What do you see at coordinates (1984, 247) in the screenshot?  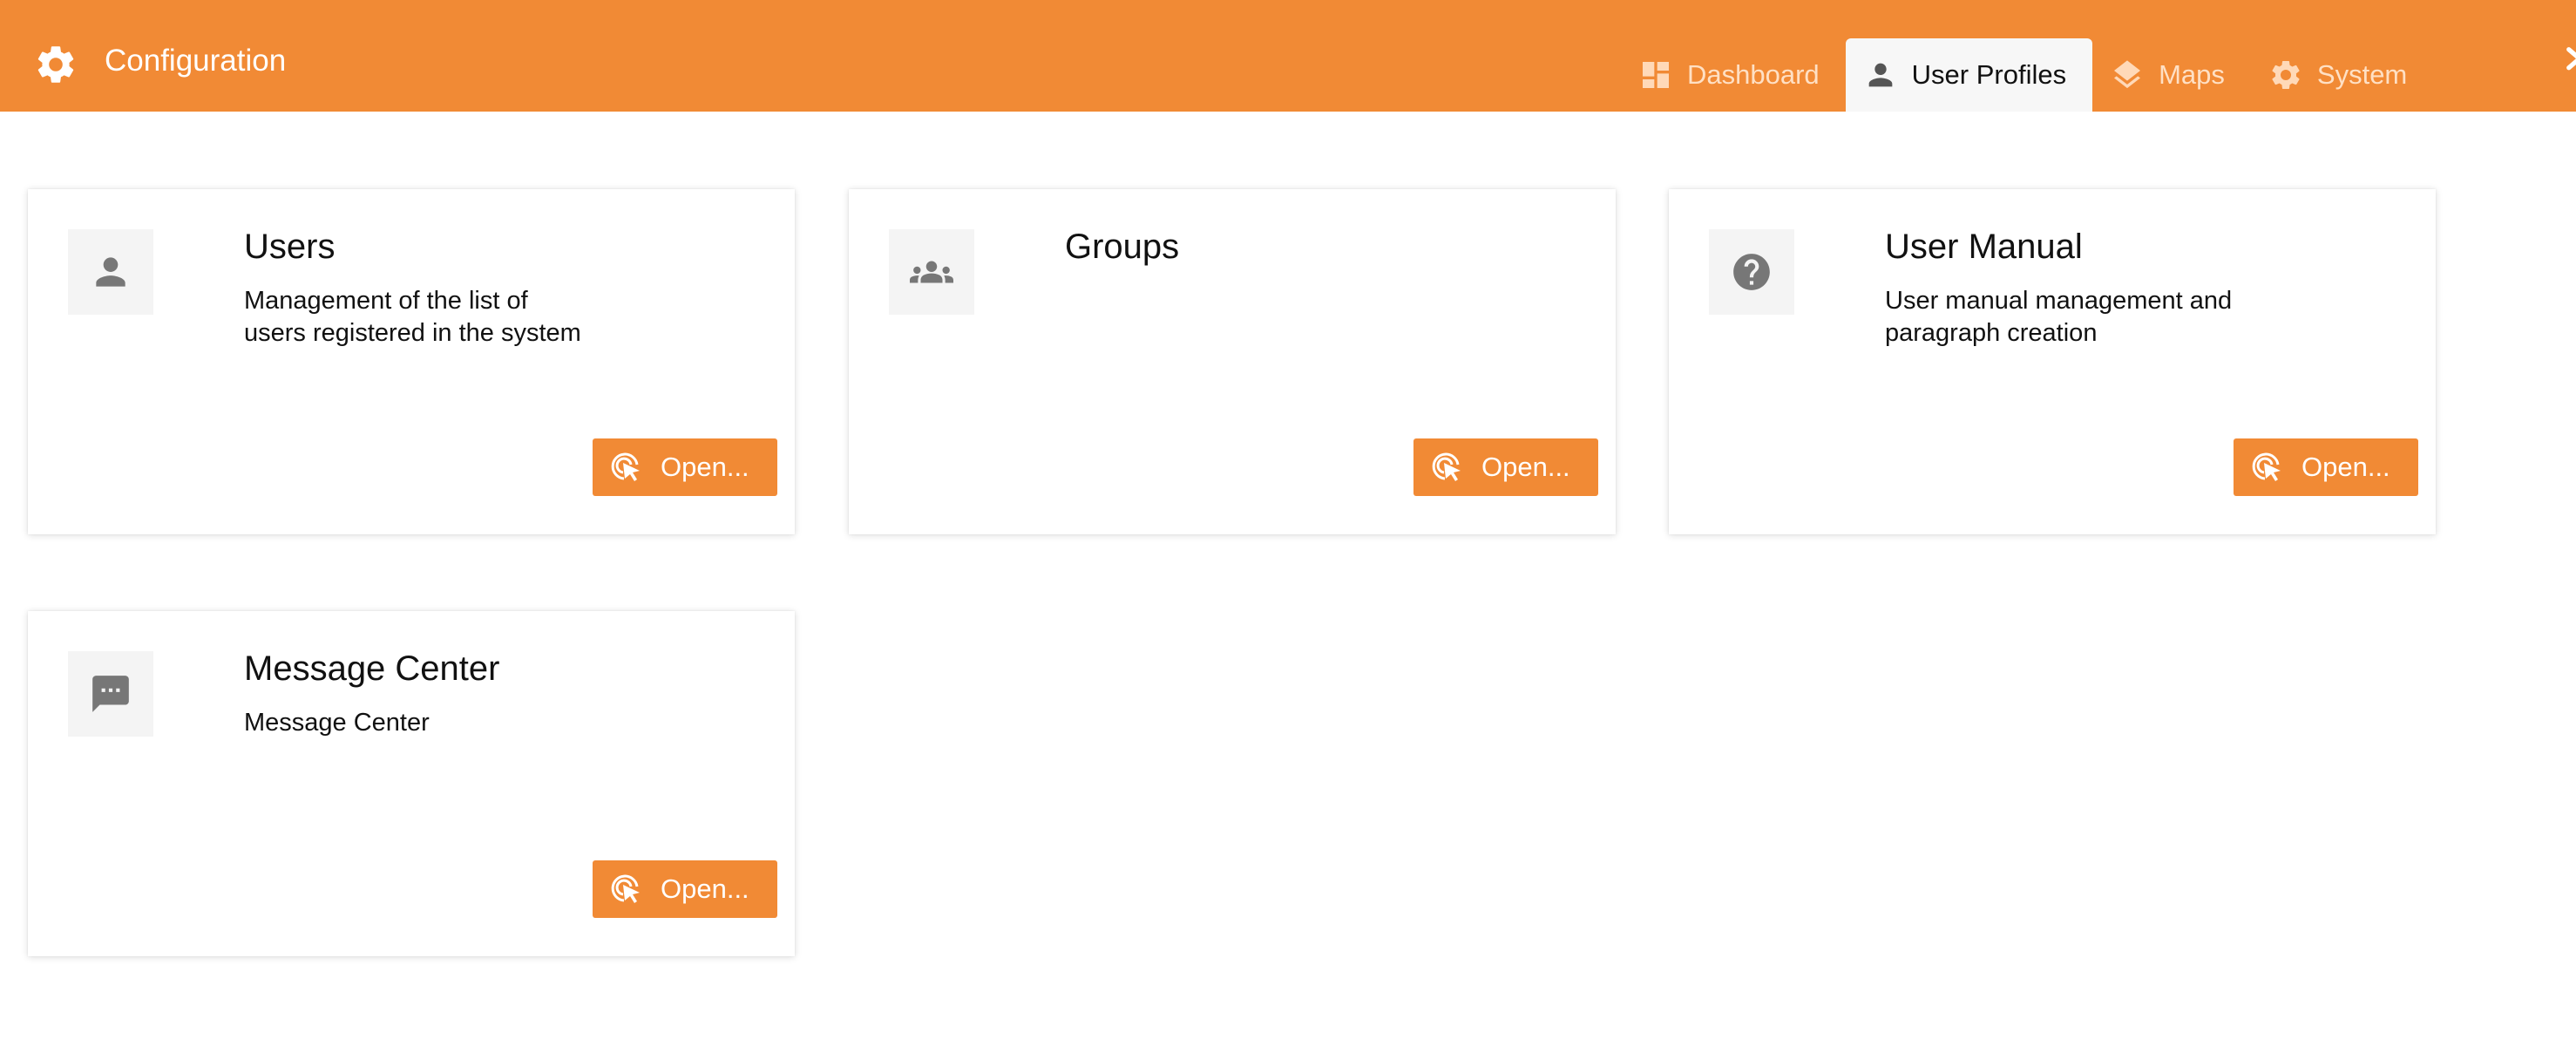 I see `card-title: User Manual` at bounding box center [1984, 247].